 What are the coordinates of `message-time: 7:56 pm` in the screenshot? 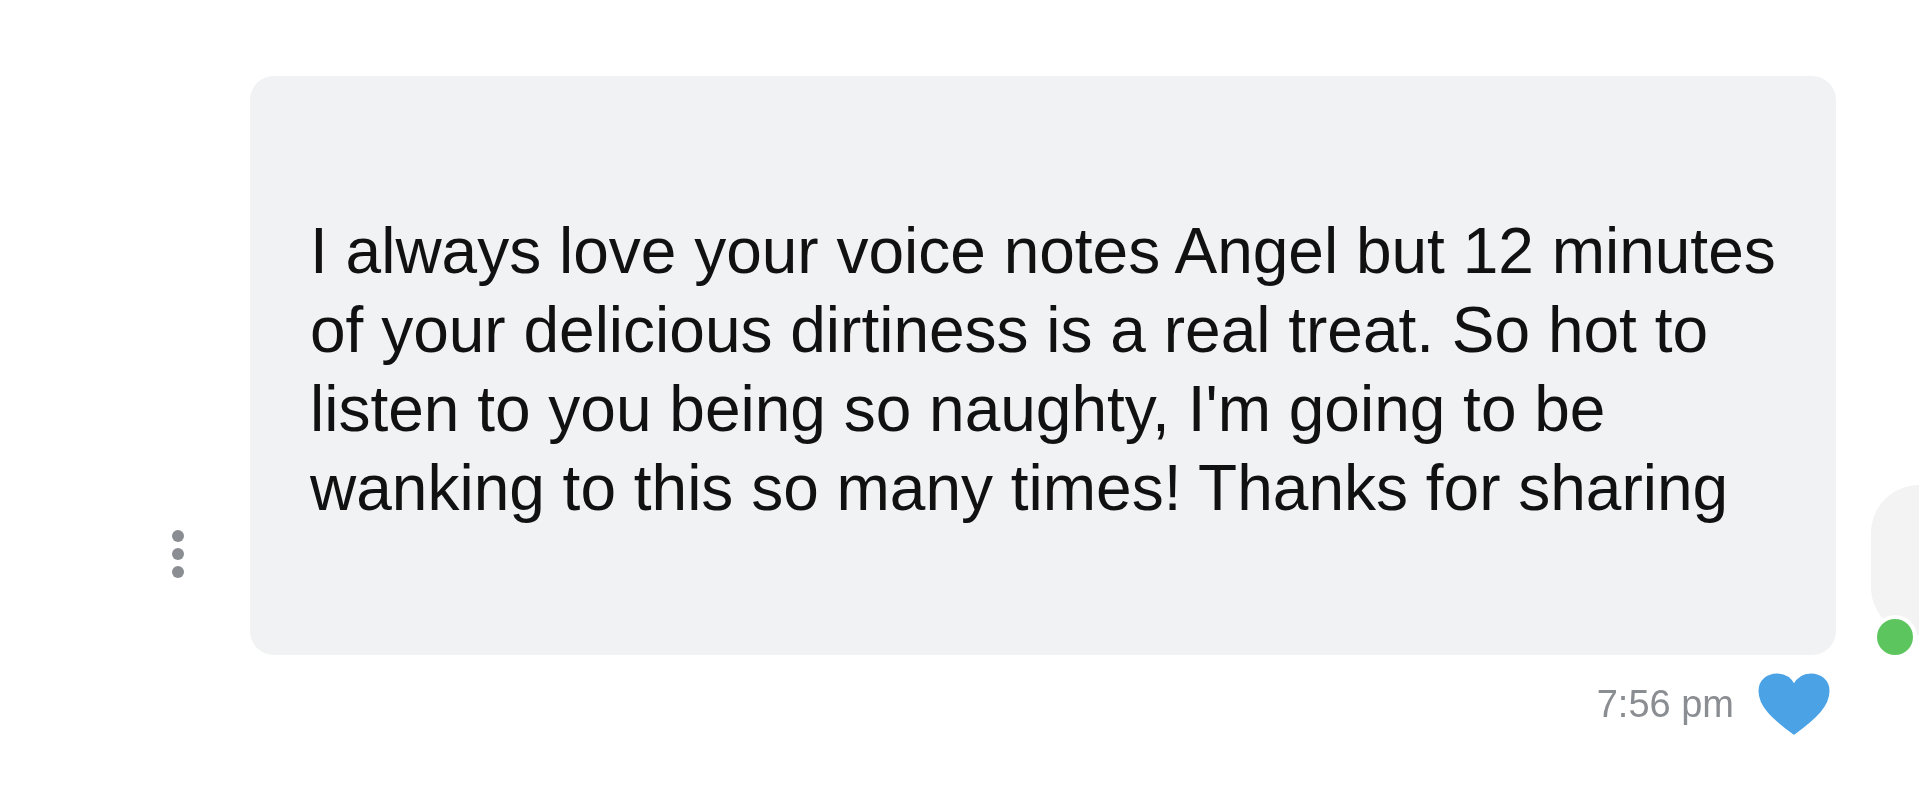 It's located at (1665, 704).